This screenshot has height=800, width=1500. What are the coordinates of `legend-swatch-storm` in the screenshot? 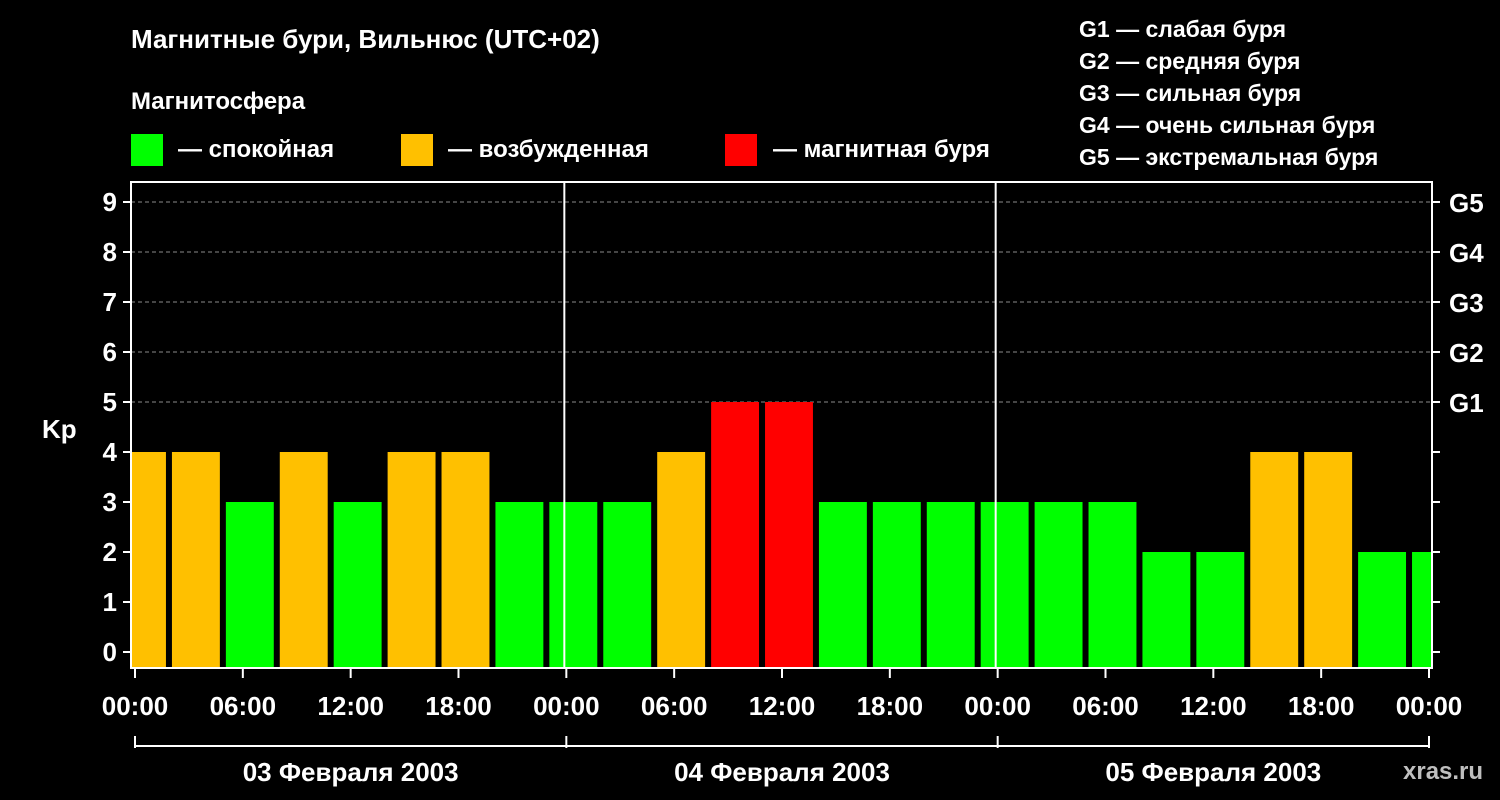 It's located at (741, 150).